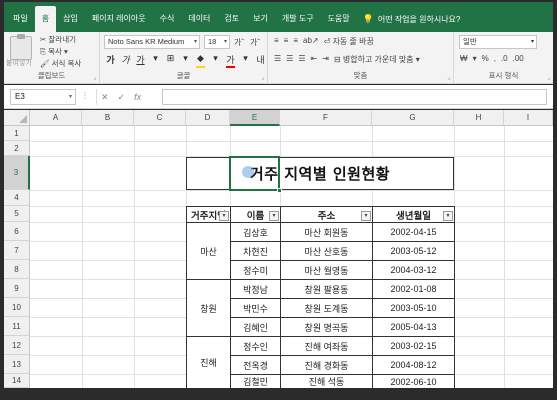  I want to click on comma-icon: ,, so click(495, 58).